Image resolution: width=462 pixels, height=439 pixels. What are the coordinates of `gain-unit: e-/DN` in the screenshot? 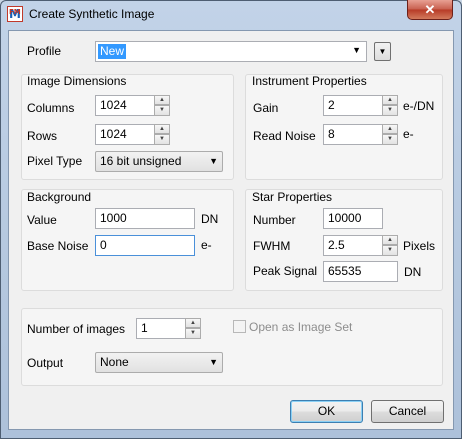 It's located at (419, 106).